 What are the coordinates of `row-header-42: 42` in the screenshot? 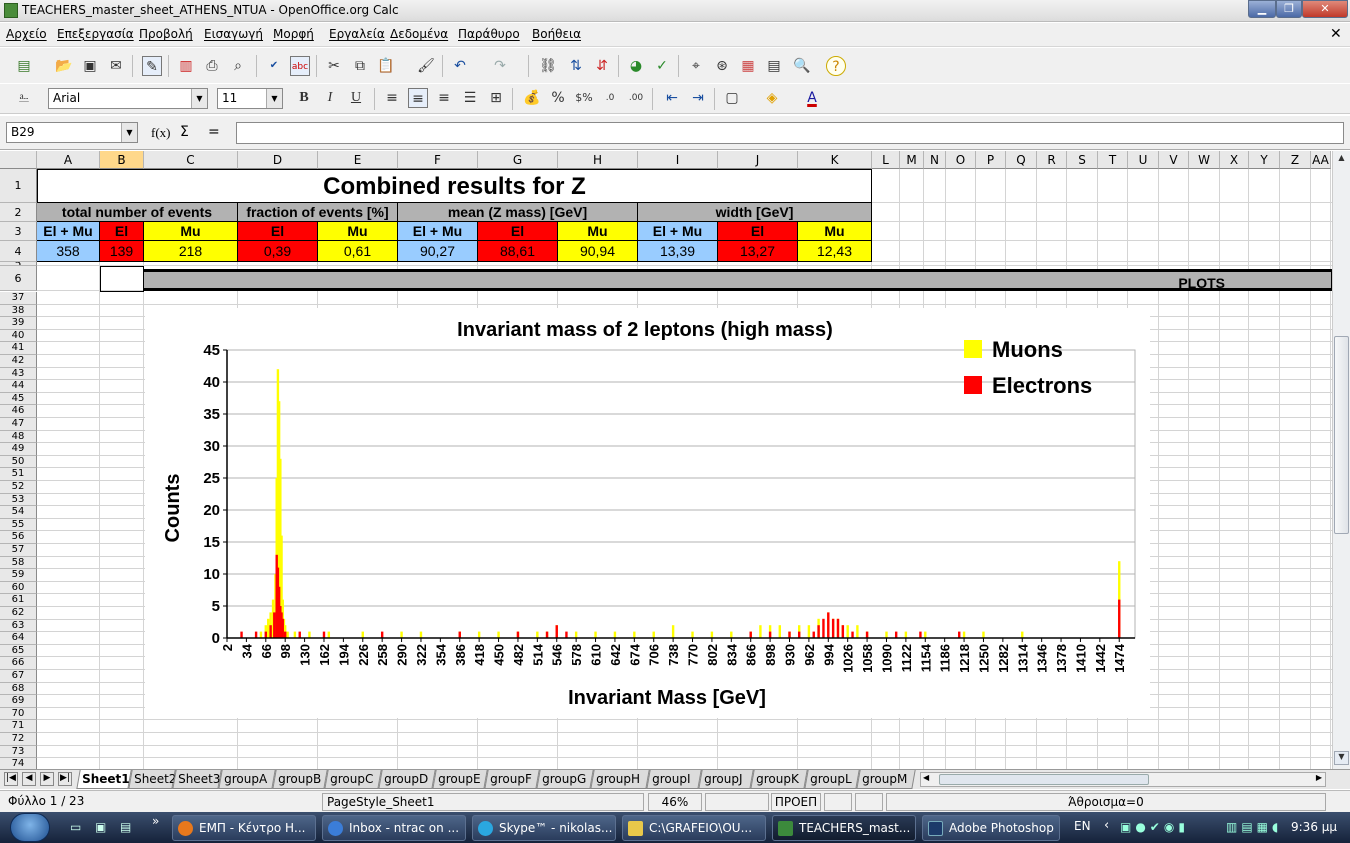 It's located at (18, 361).